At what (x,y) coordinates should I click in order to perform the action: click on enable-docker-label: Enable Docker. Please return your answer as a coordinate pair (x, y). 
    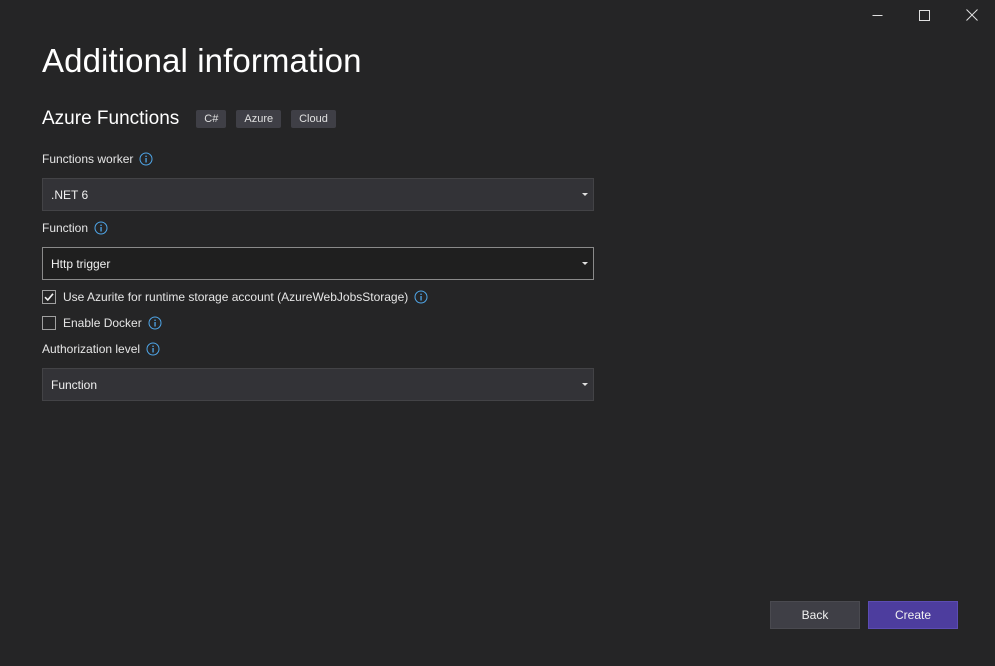
    Looking at the image, I should click on (102, 323).